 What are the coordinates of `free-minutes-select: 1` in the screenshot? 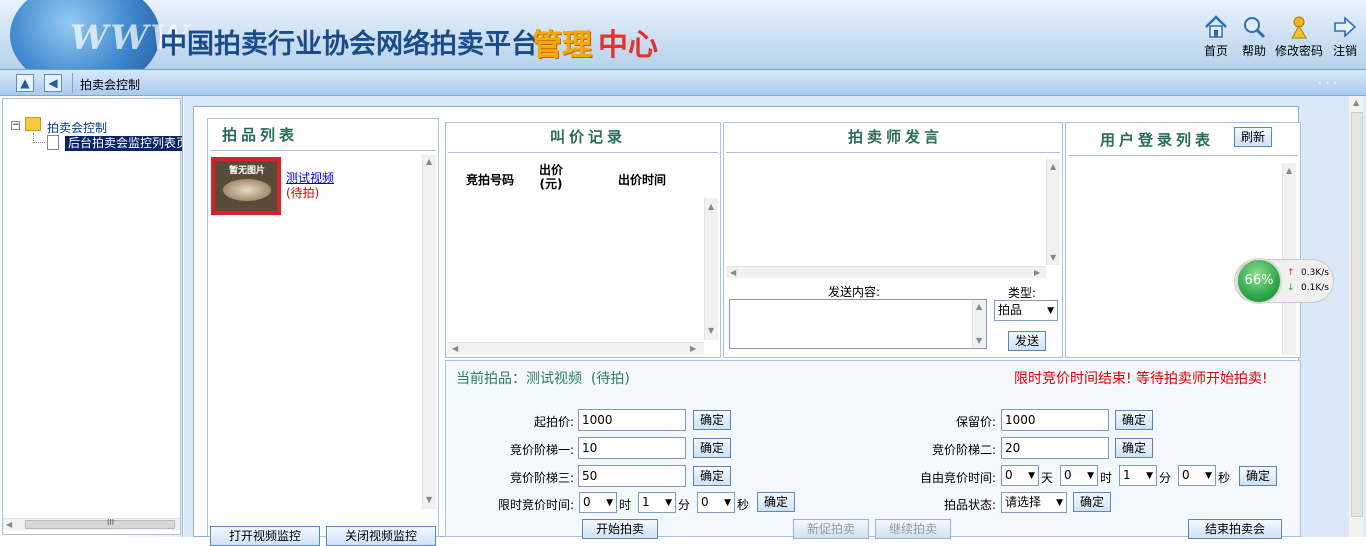 It's located at (1138, 475).